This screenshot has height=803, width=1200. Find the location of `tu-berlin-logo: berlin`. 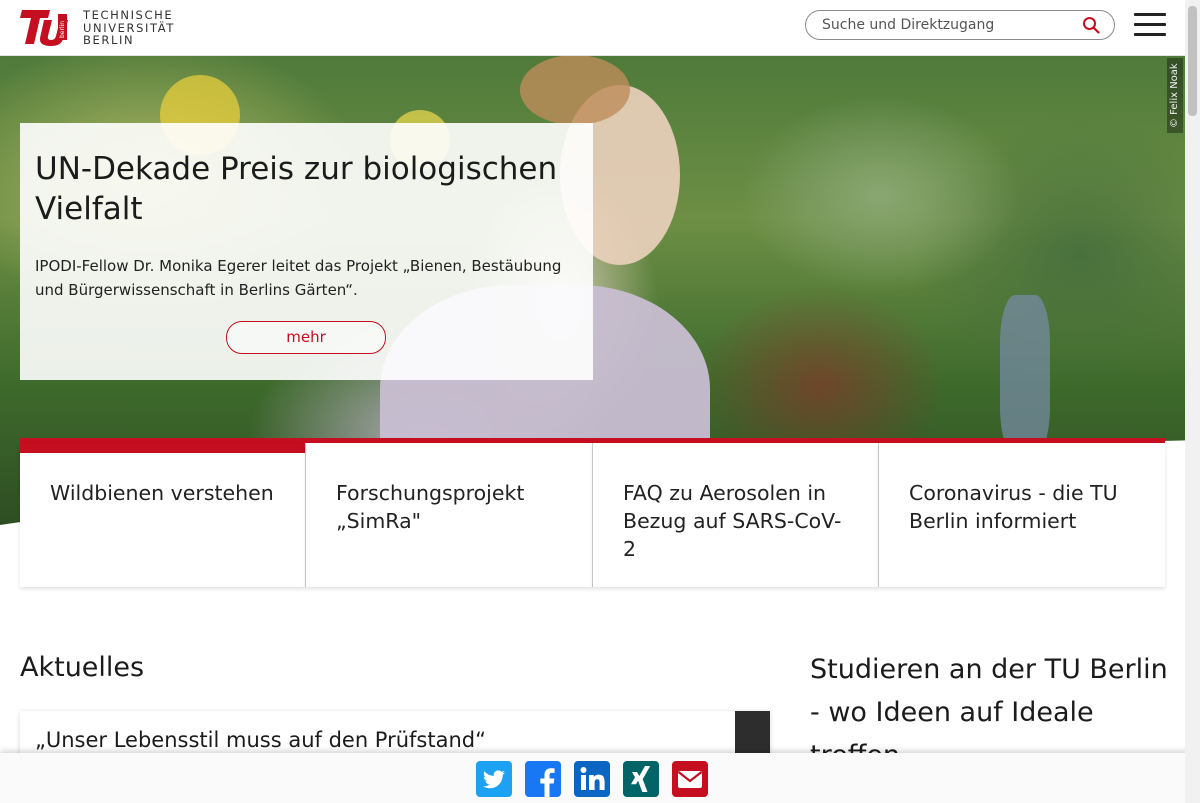

tu-berlin-logo: berlin is located at coordinates (44, 27).